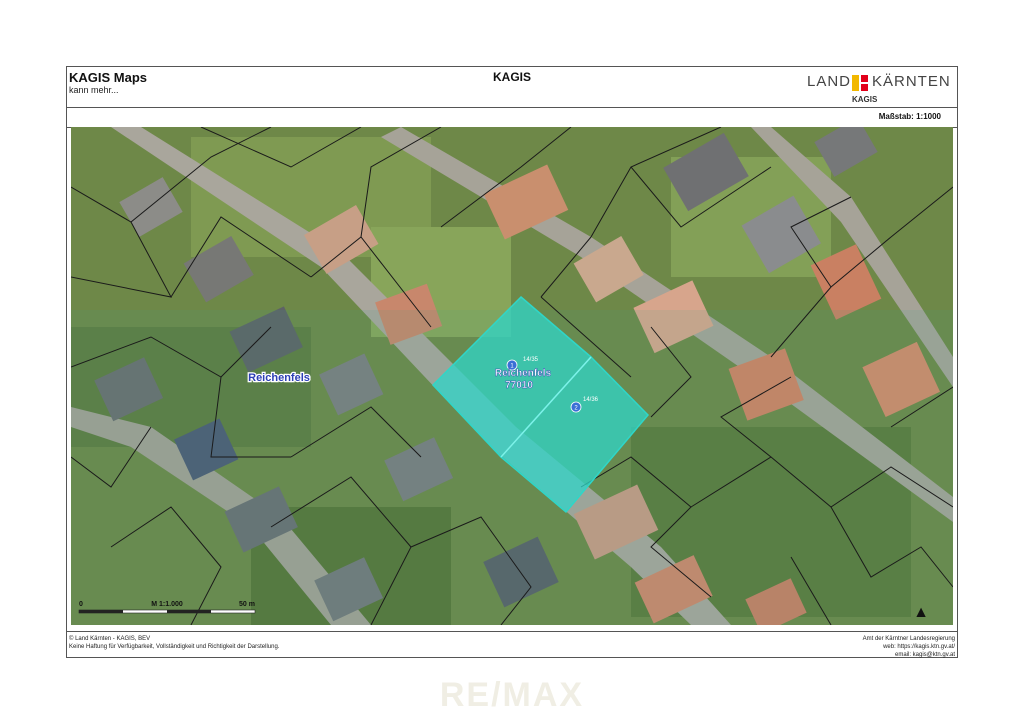 The image size is (1024, 724). Describe the element at coordinates (909, 655) in the screenshot. I see `email-link: email: kagis@ktn.gv.at` at that location.